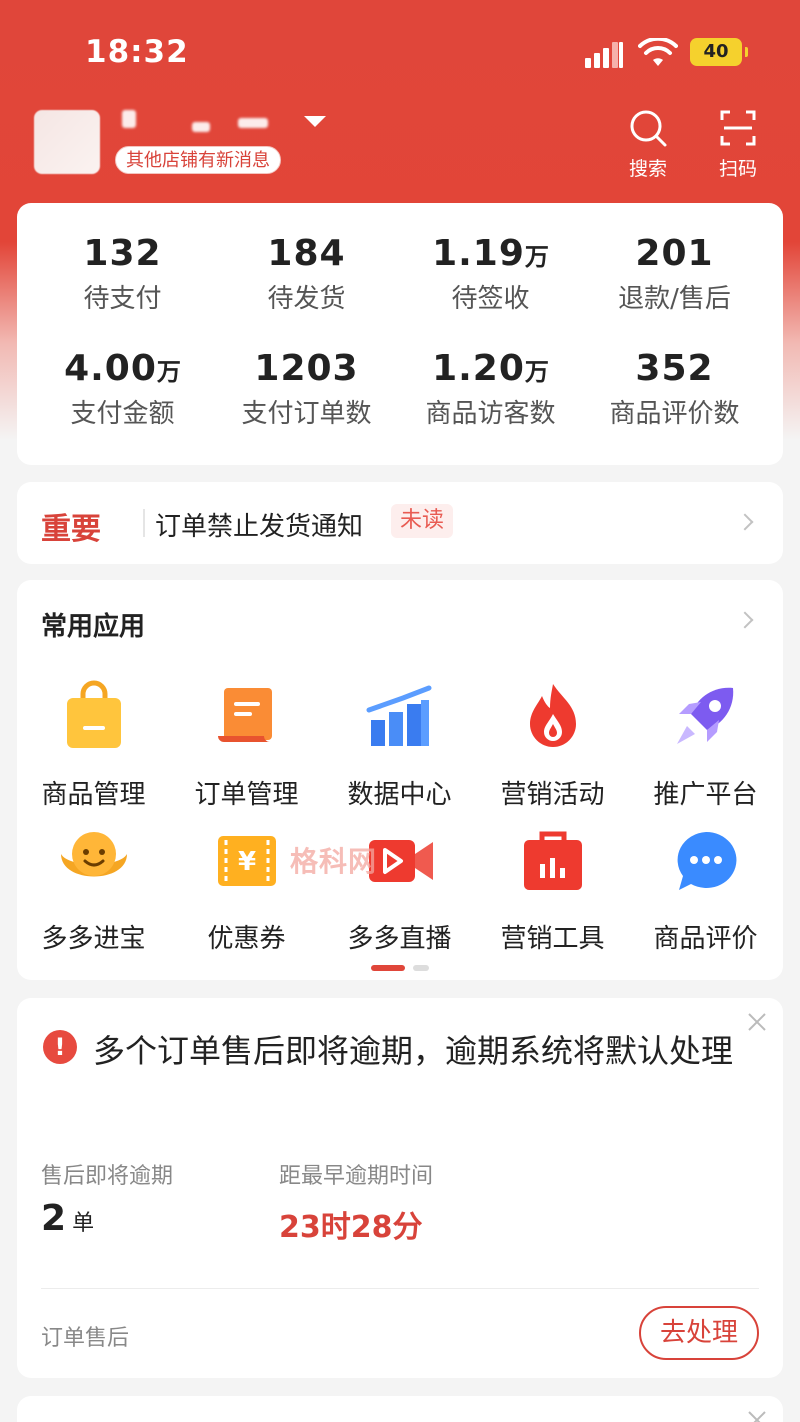  What do you see at coordinates (399, 939) in the screenshot?
I see `app-label: 多多直播` at bounding box center [399, 939].